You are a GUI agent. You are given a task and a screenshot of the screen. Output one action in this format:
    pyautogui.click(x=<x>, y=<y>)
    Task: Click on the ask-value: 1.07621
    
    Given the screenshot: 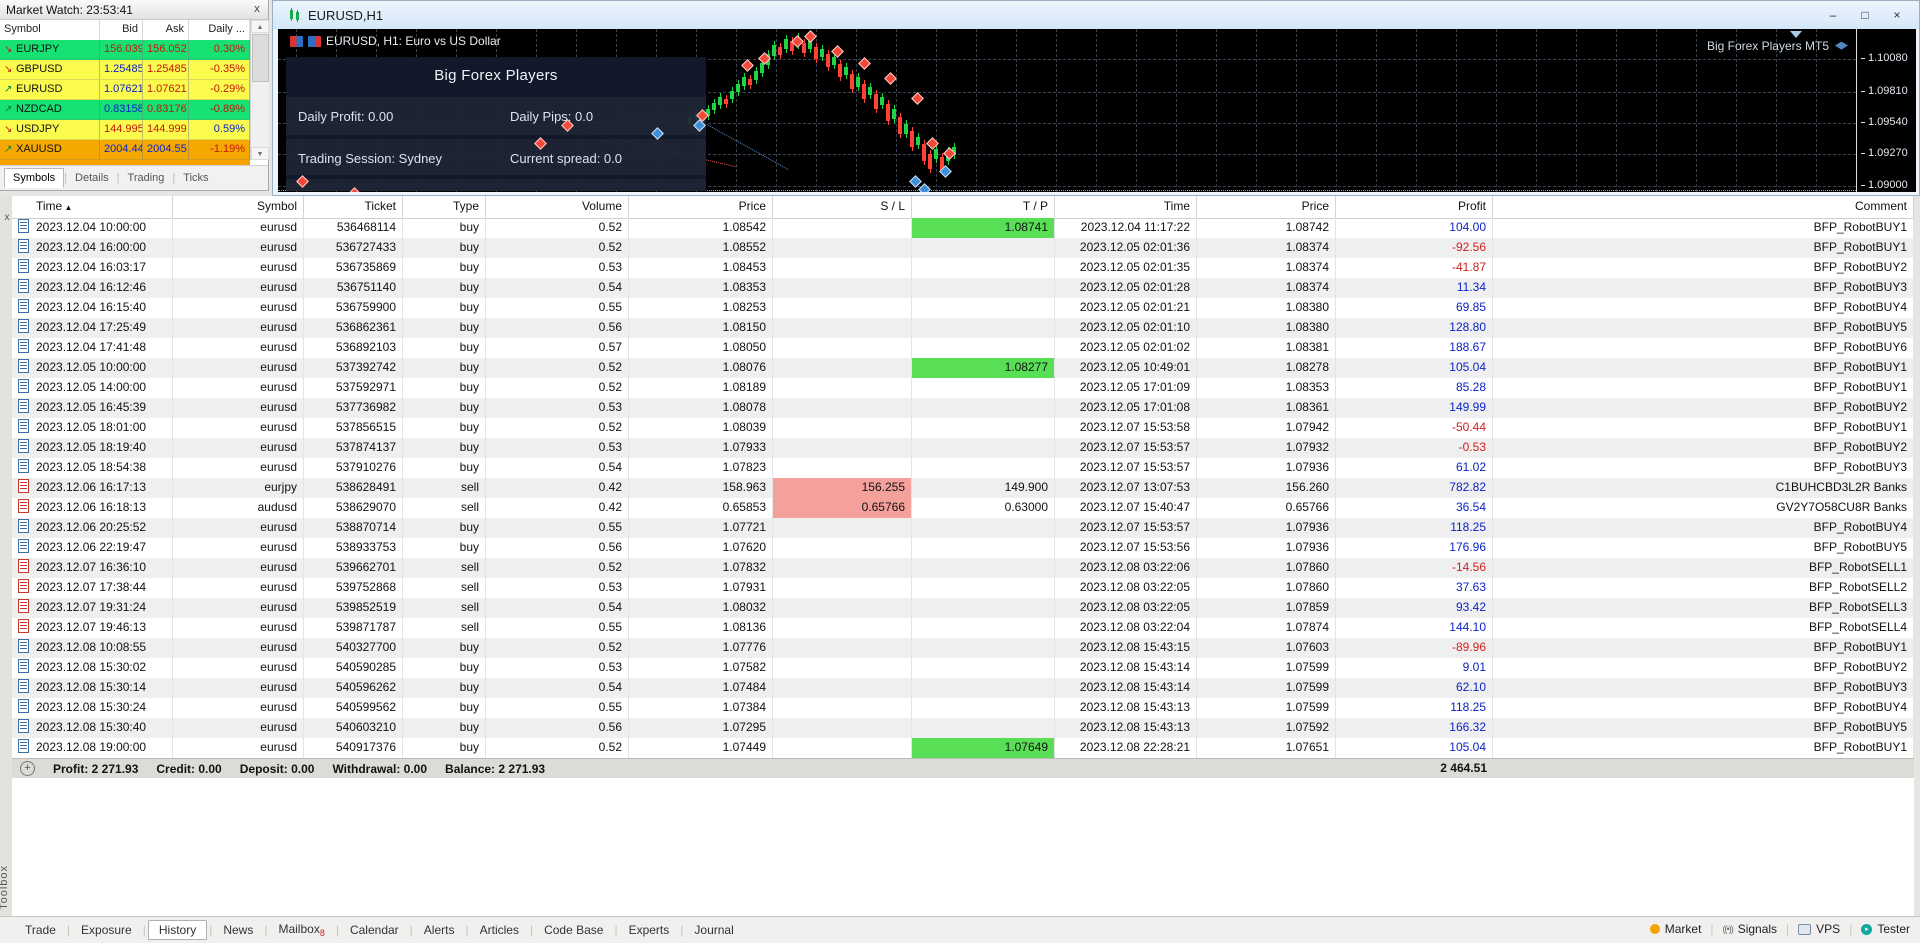 What is the action you would take?
    pyautogui.click(x=166, y=90)
    